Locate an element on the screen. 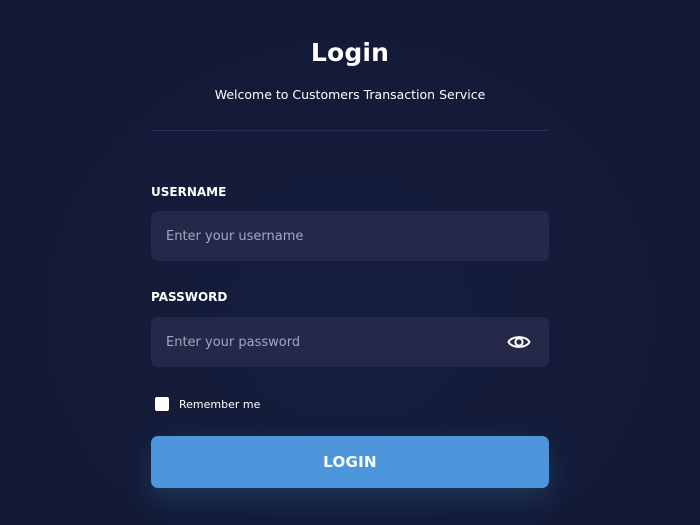 This screenshot has width=700, height=525. password-label: PASSWORD is located at coordinates (189, 297).